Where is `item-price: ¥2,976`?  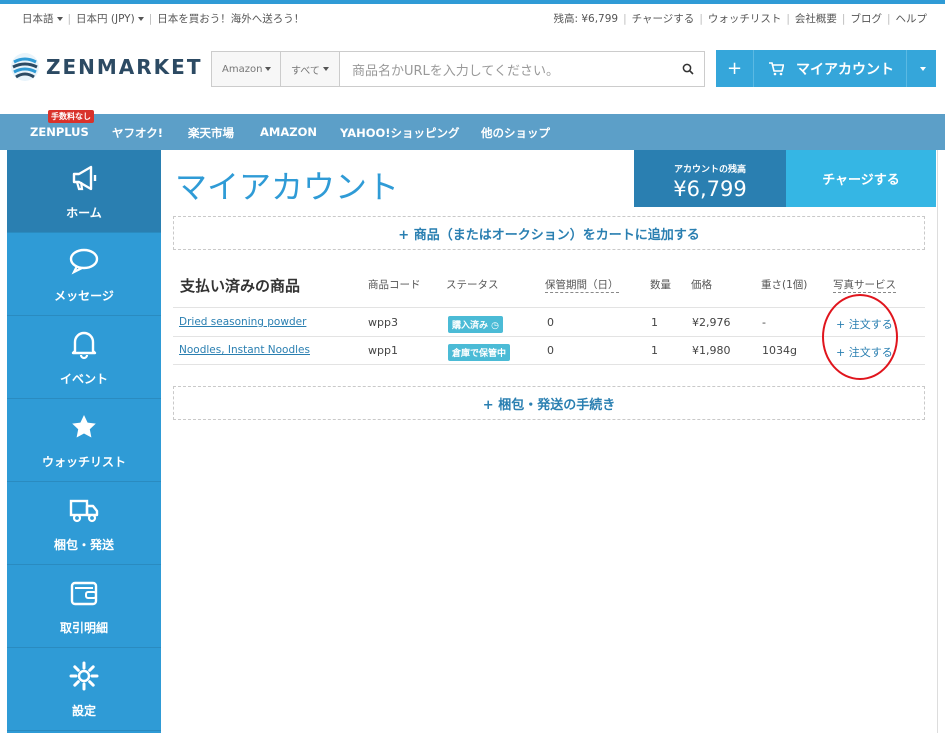
item-price: ¥2,976 is located at coordinates (711, 322).